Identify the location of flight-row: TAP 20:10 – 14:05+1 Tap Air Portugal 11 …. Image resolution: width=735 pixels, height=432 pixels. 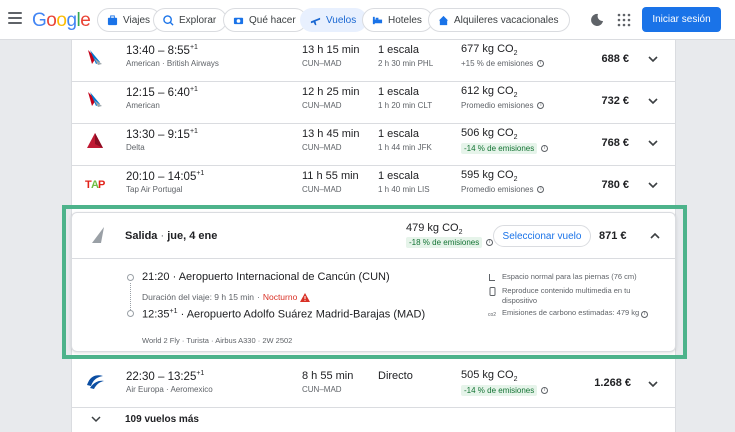
(373, 187).